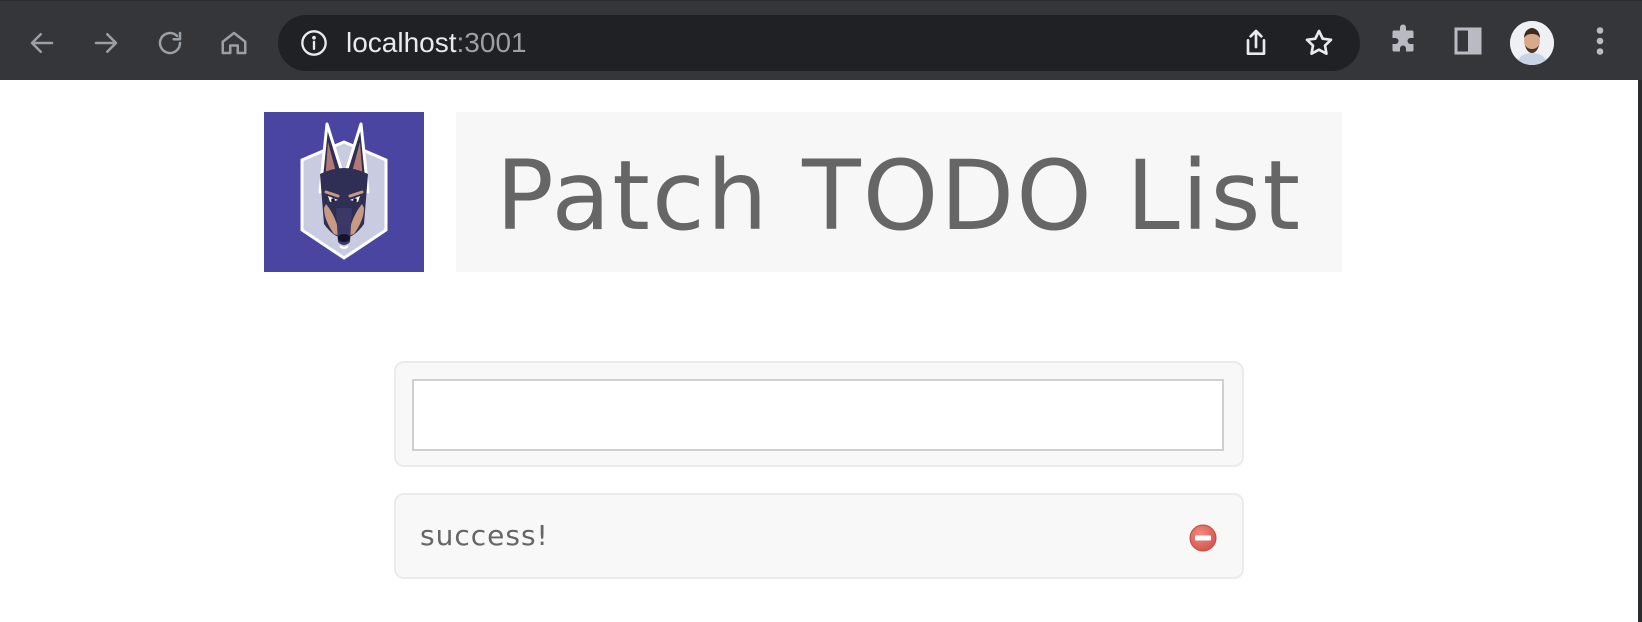 The height and width of the screenshot is (622, 1642). Describe the element at coordinates (1256, 43) in the screenshot. I see `share-icon` at that location.